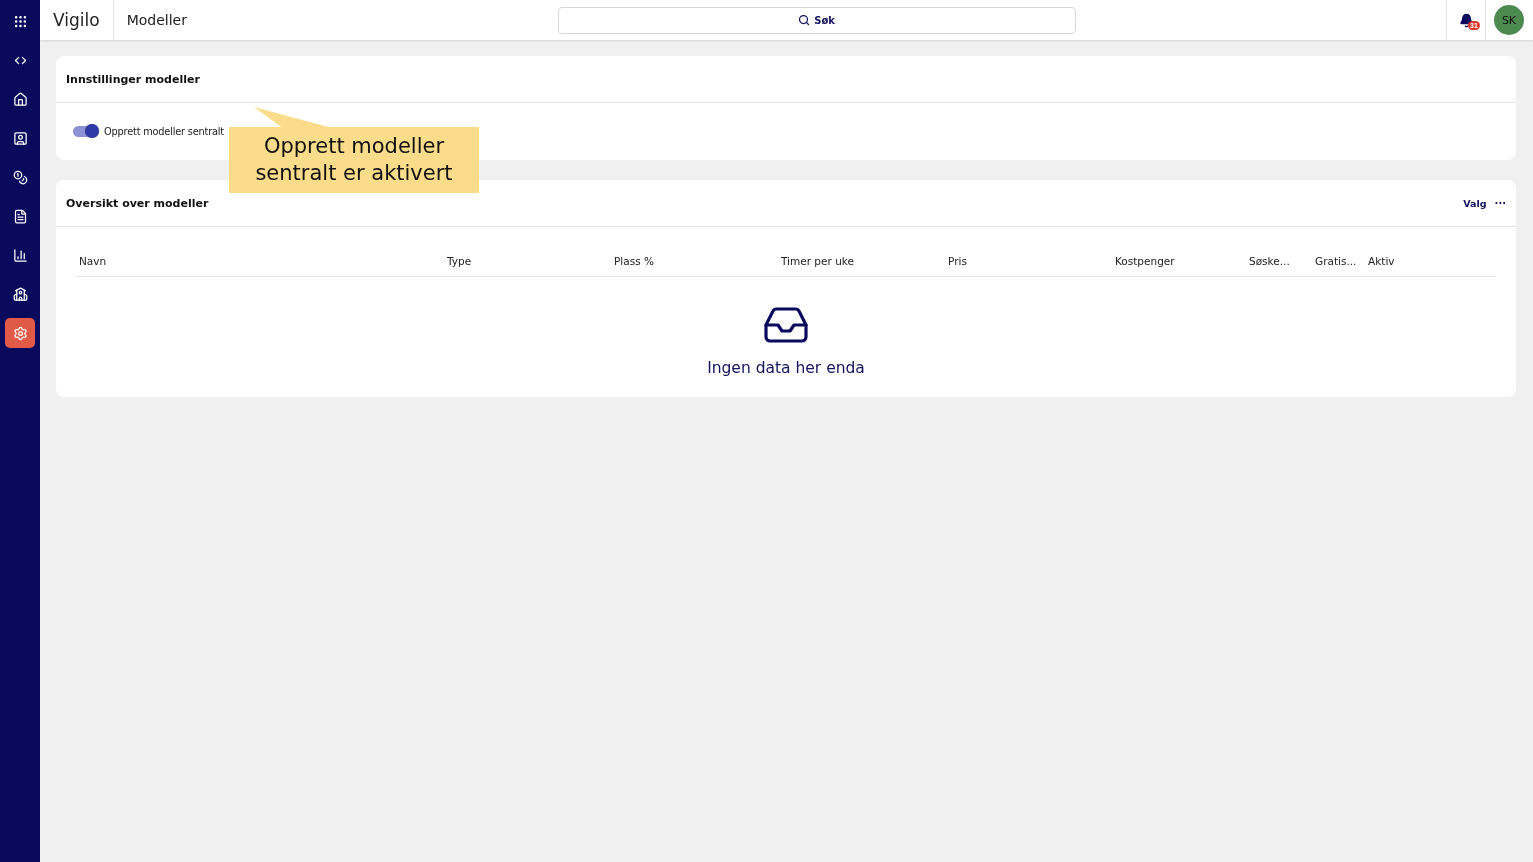 This screenshot has height=862, width=1533. What do you see at coordinates (85, 131) in the screenshot?
I see `toggle-switch` at bounding box center [85, 131].